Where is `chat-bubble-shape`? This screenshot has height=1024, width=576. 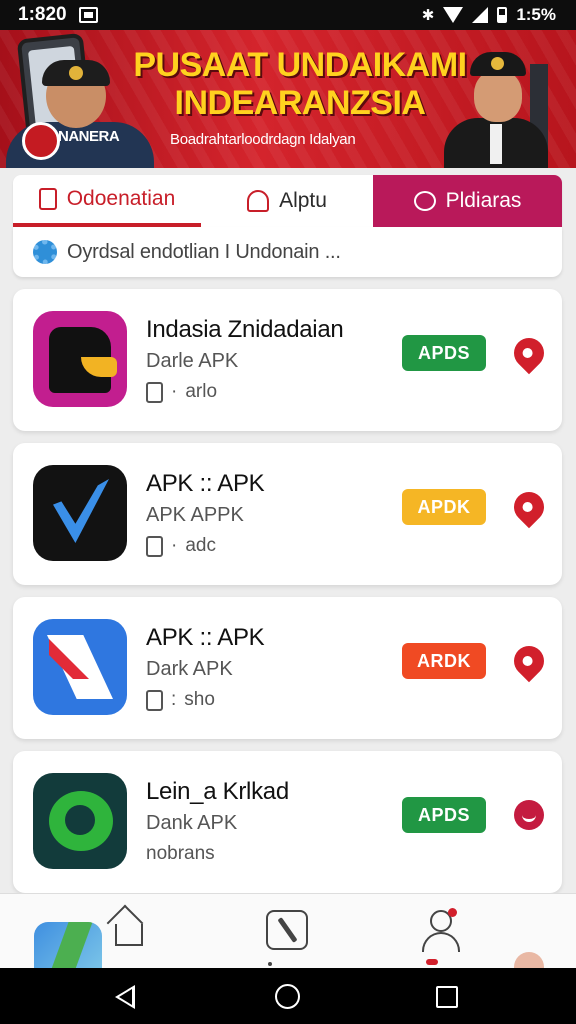
chat-bubble-shape is located at coordinates (81, 821).